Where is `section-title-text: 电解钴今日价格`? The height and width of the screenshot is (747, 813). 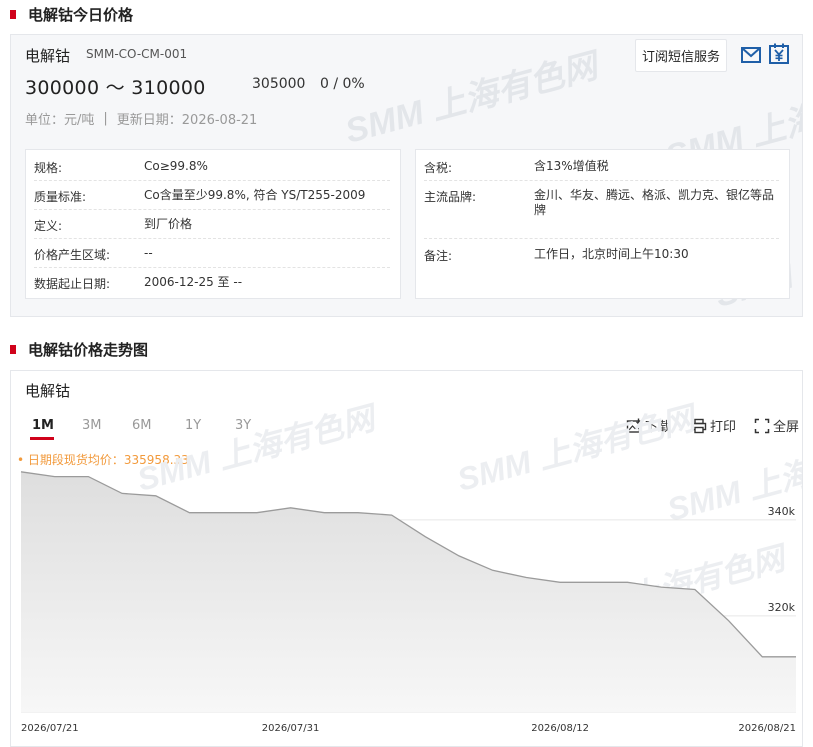 section-title-text: 电解钴今日价格 is located at coordinates (81, 14).